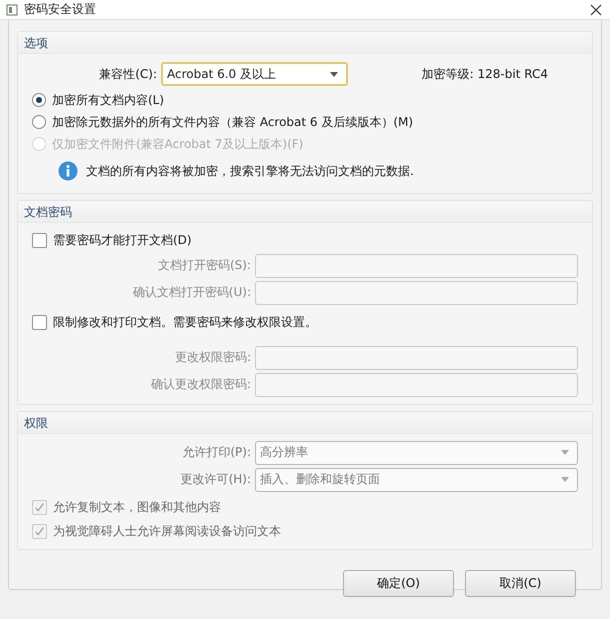 Image resolution: width=610 pixels, height=619 pixels. I want to click on compatibility-dropdown: Acrobat 6.0 及以上, so click(254, 74).